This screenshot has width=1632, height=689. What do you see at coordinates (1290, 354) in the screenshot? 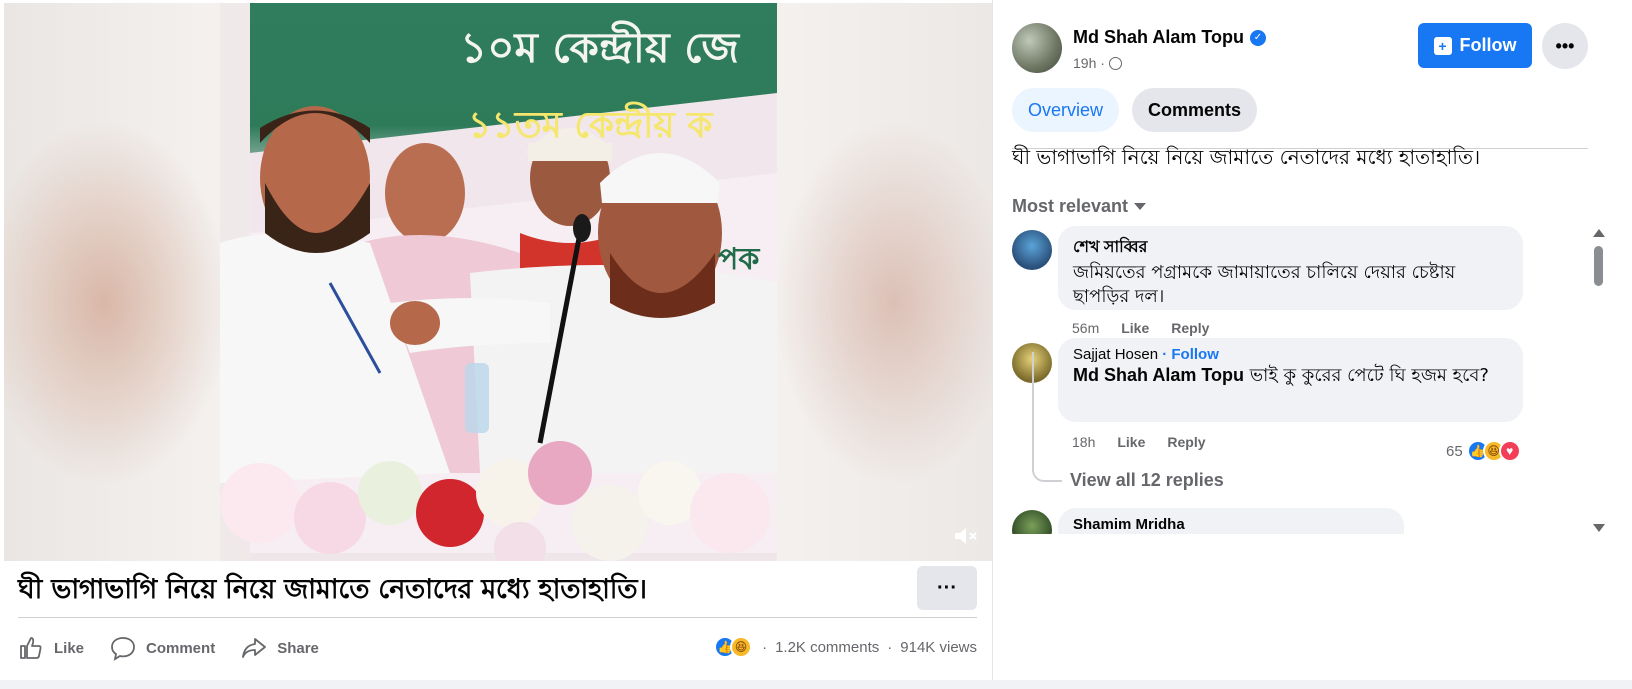
I see `comment-header: Sajjat Hosen · Follow` at bounding box center [1290, 354].